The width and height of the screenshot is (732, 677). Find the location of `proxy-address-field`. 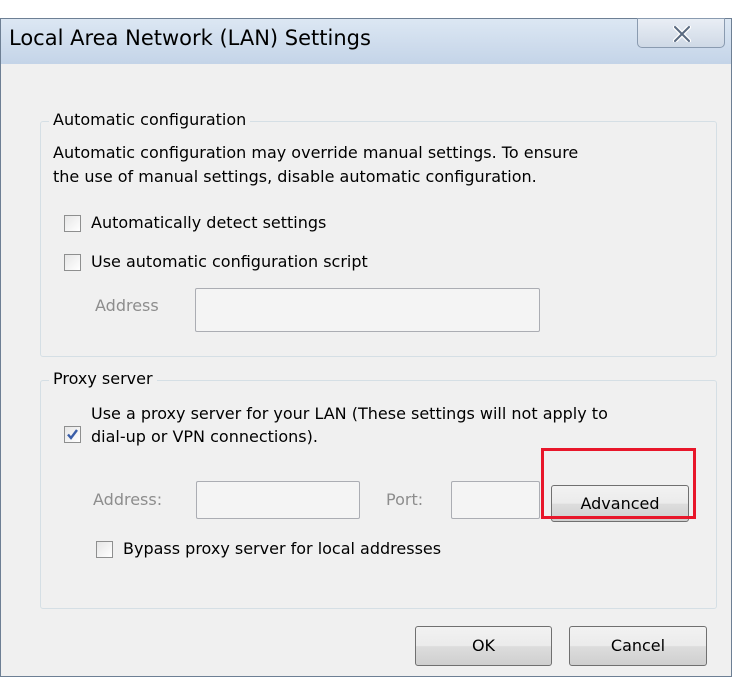

proxy-address-field is located at coordinates (278, 500).